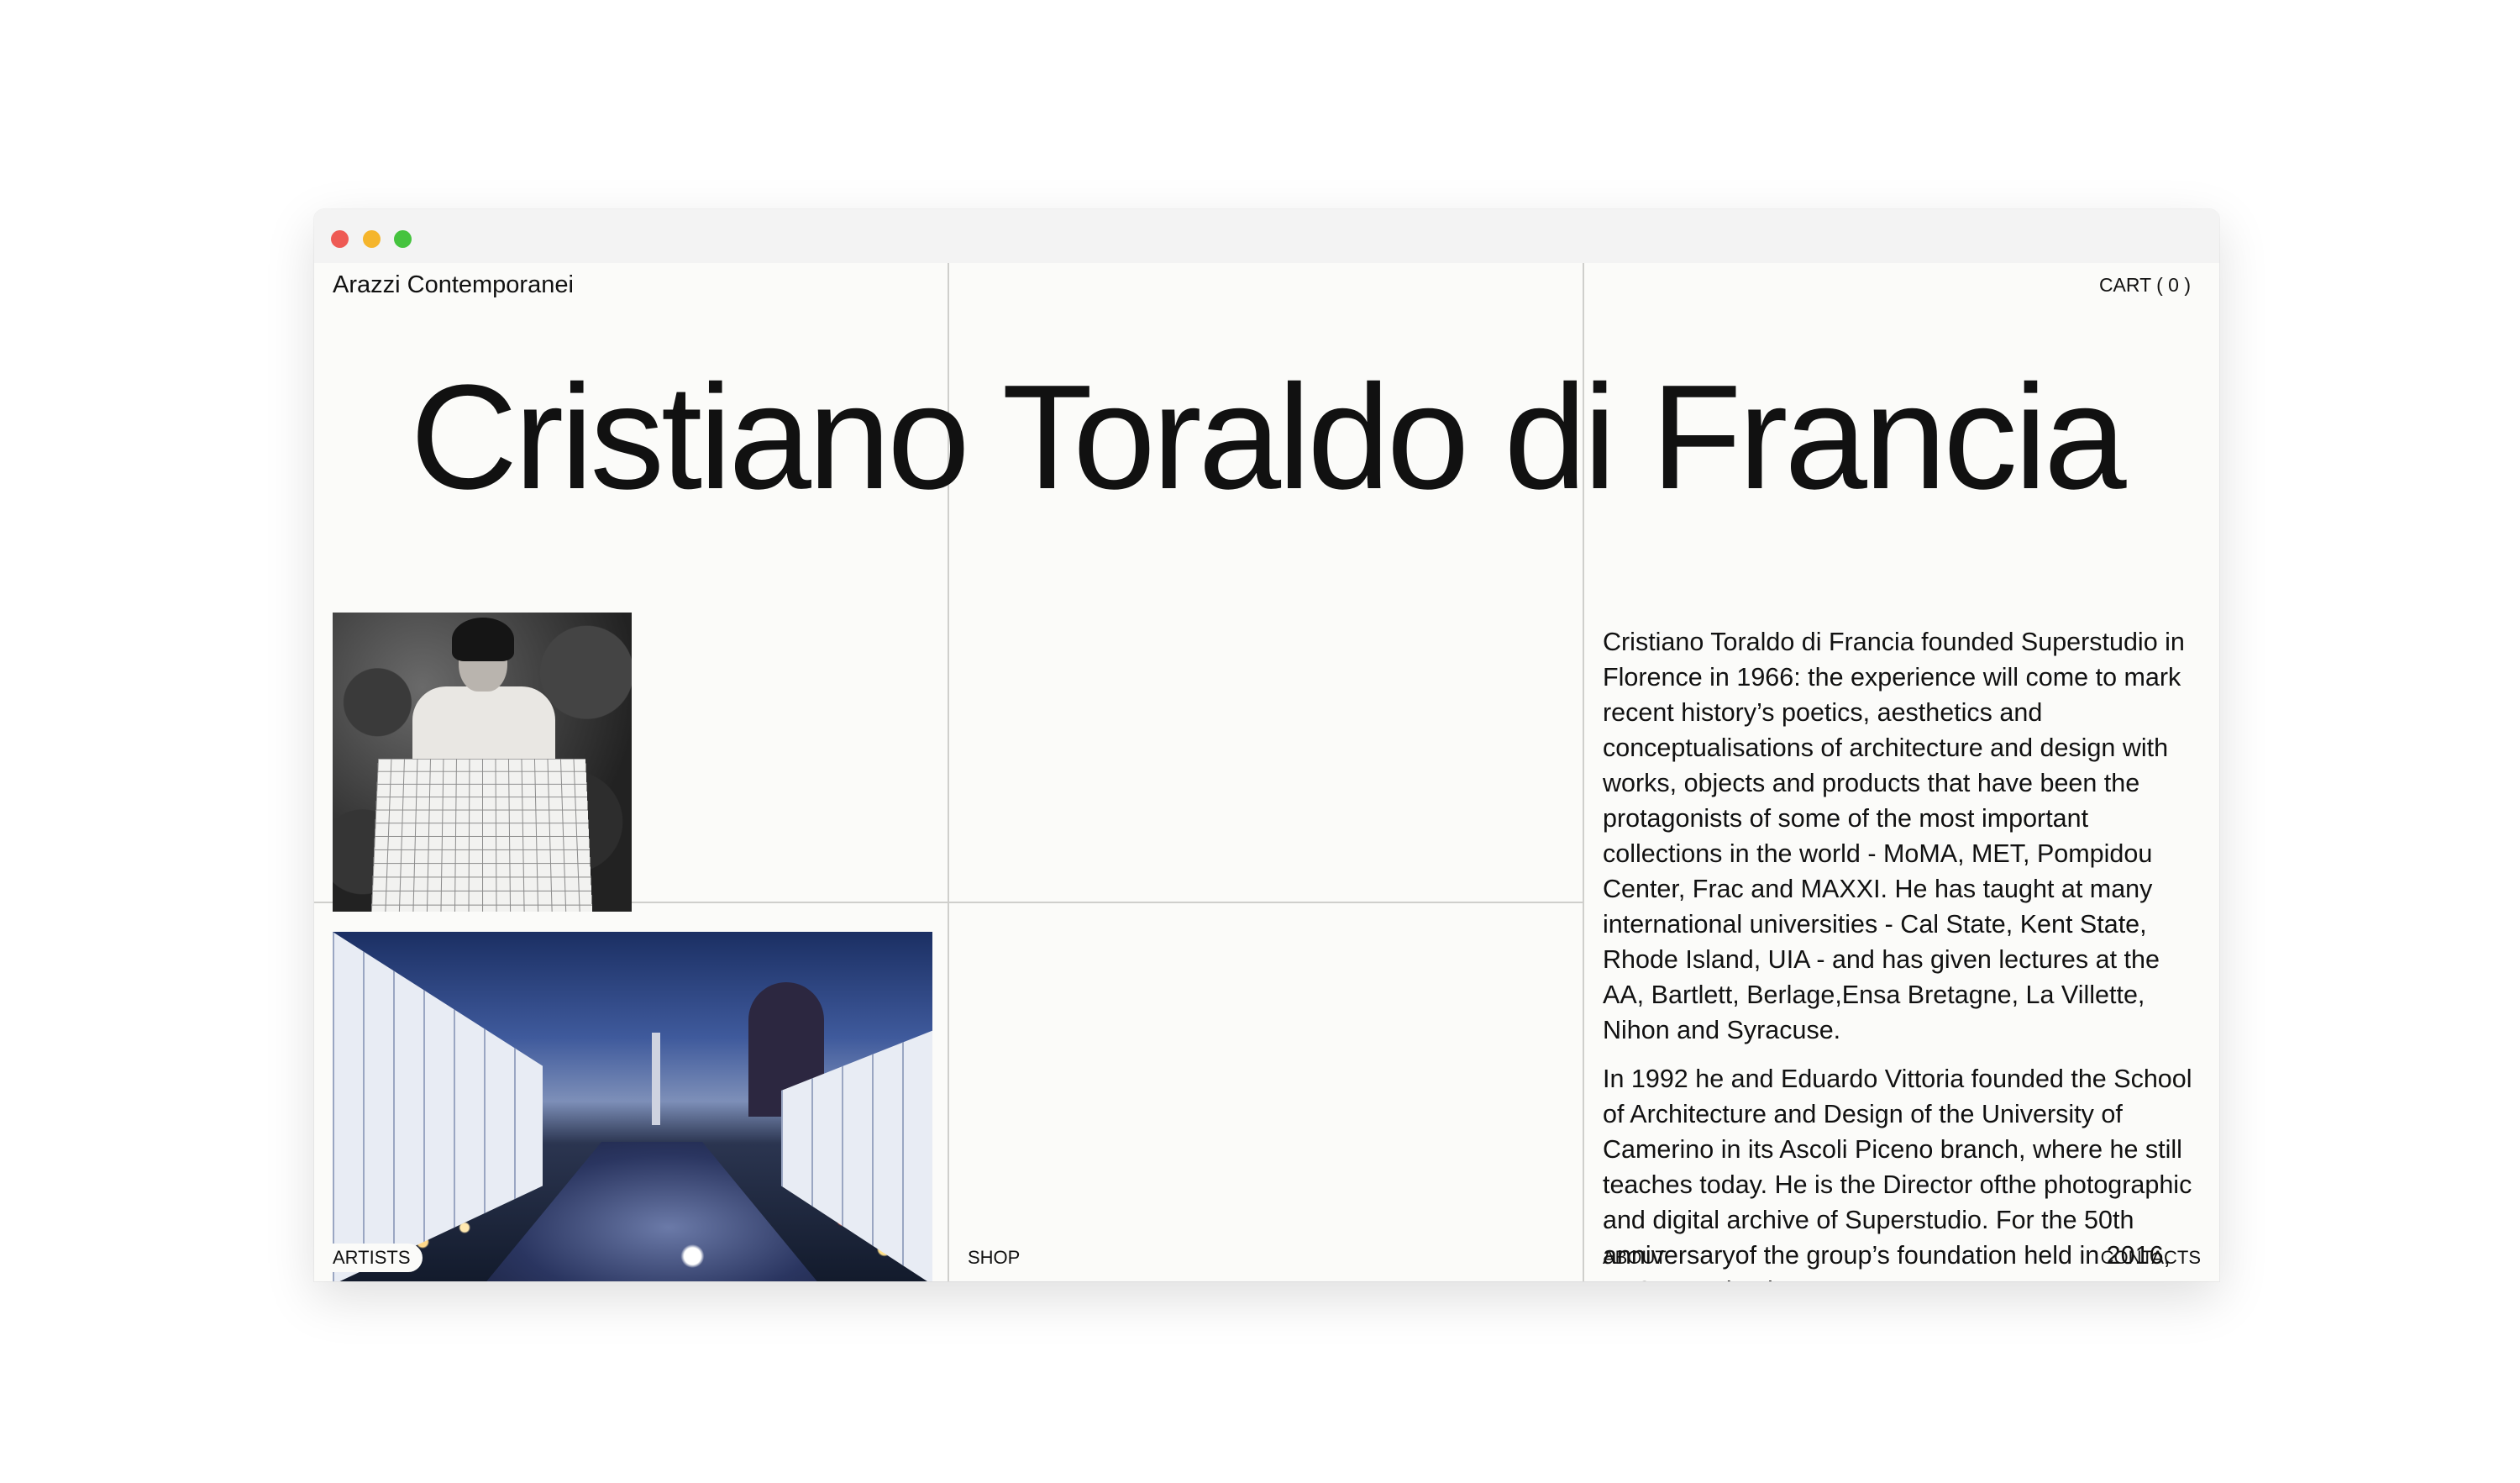 Image resolution: width=2520 pixels, height=1483 pixels. What do you see at coordinates (2145, 285) in the screenshot?
I see `cart-link: CART ( 0 )` at bounding box center [2145, 285].